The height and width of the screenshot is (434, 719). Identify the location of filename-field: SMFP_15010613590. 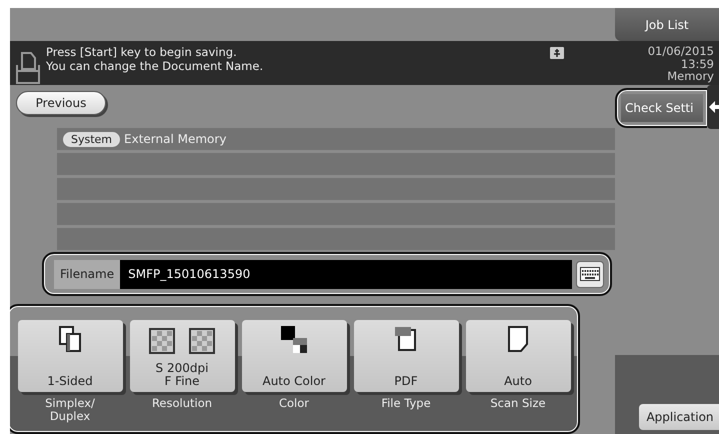
(346, 274).